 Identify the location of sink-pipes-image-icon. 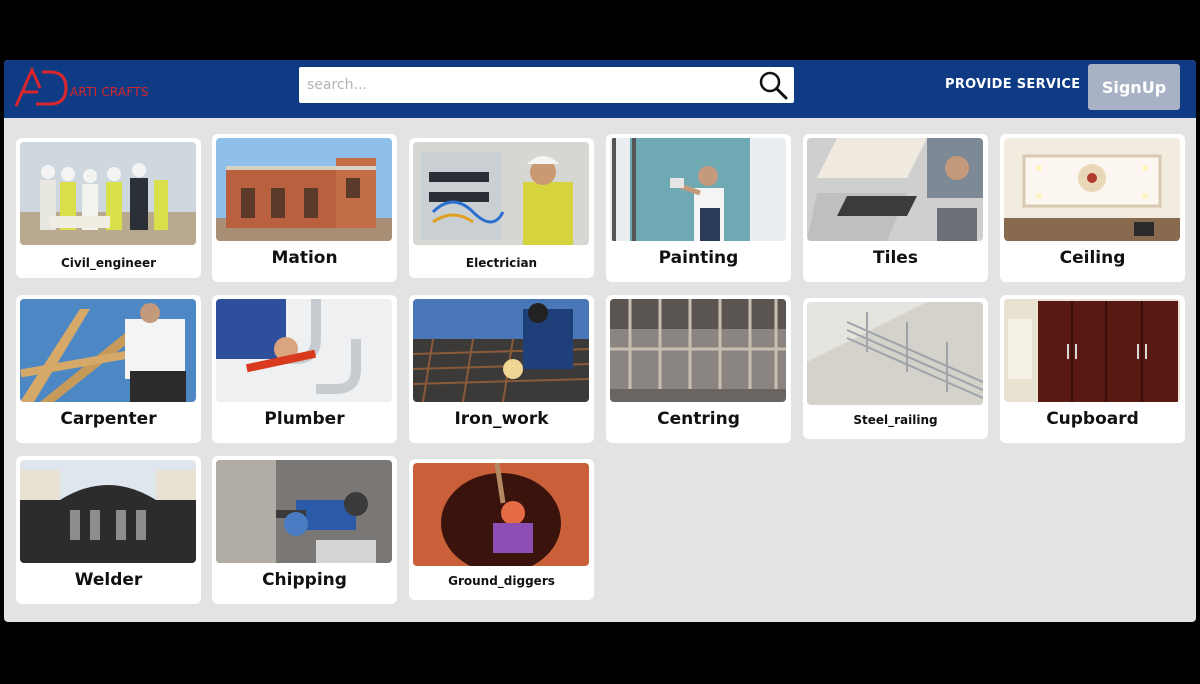
(304, 350).